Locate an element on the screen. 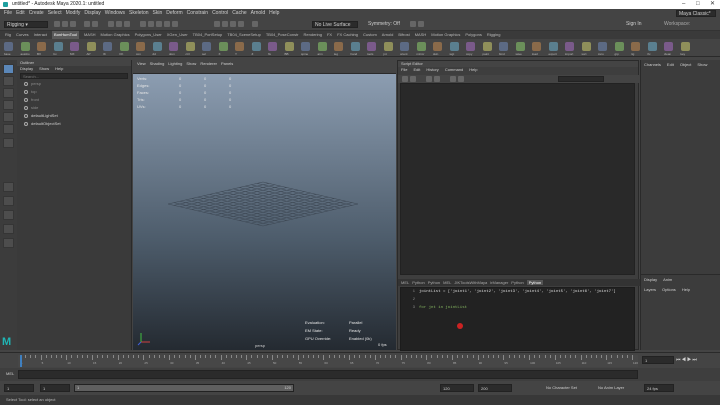 This screenshot has width=720, height=405. paint-select-tool-icon is located at coordinates (8, 93).